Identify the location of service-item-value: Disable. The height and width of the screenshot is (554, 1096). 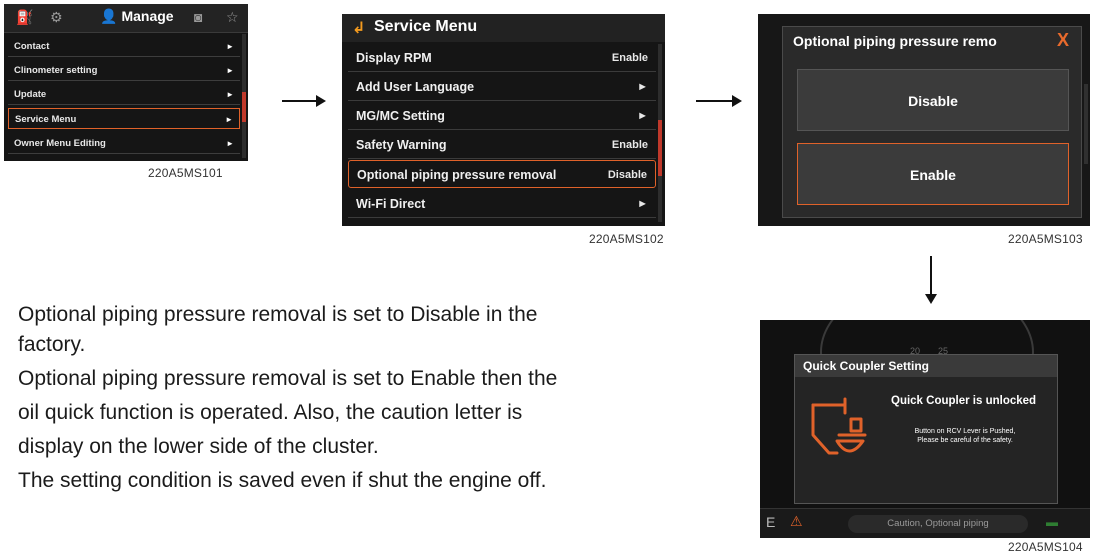
(627, 175).